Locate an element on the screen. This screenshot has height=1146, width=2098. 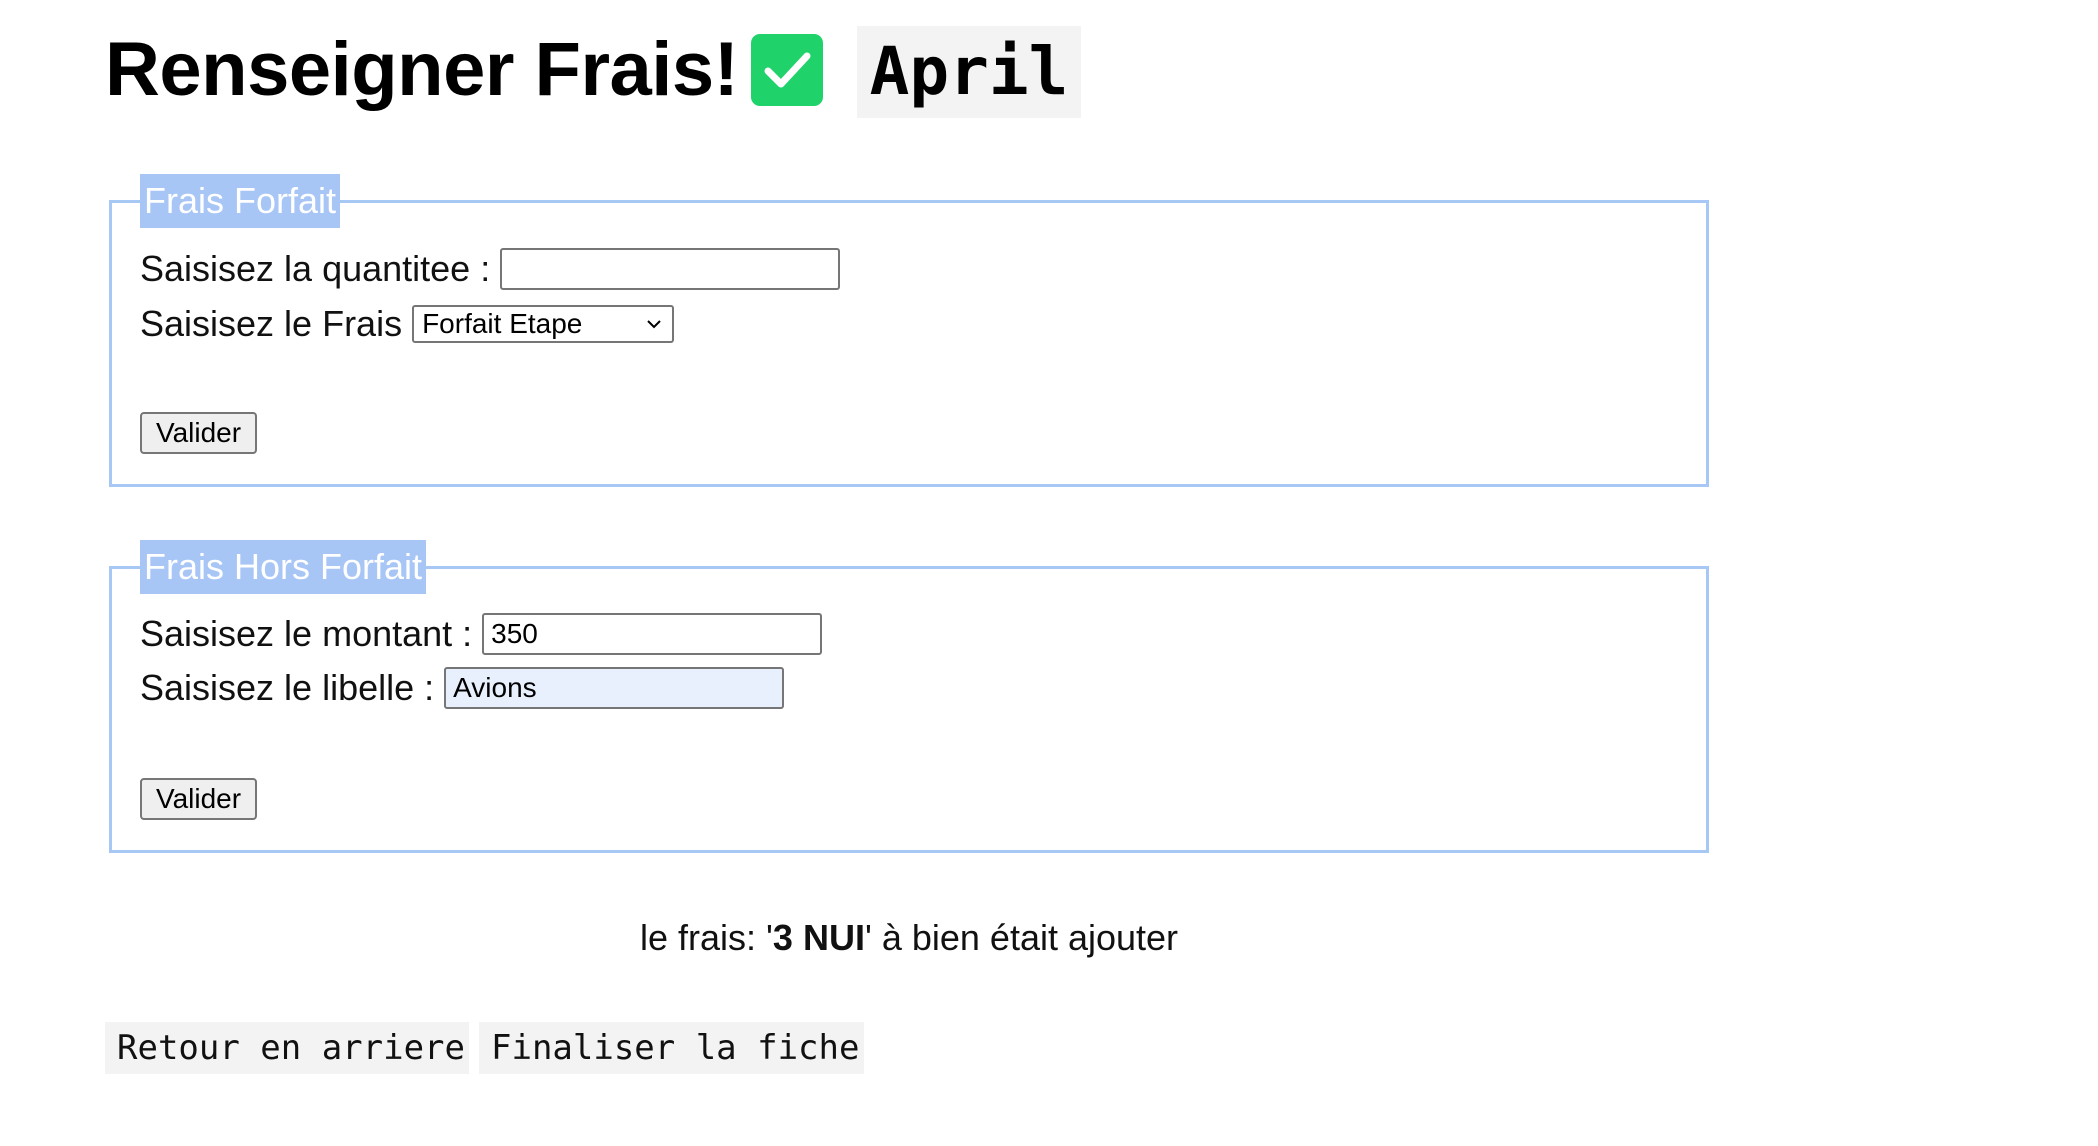
valider-forfait-button: Valider is located at coordinates (199, 433).